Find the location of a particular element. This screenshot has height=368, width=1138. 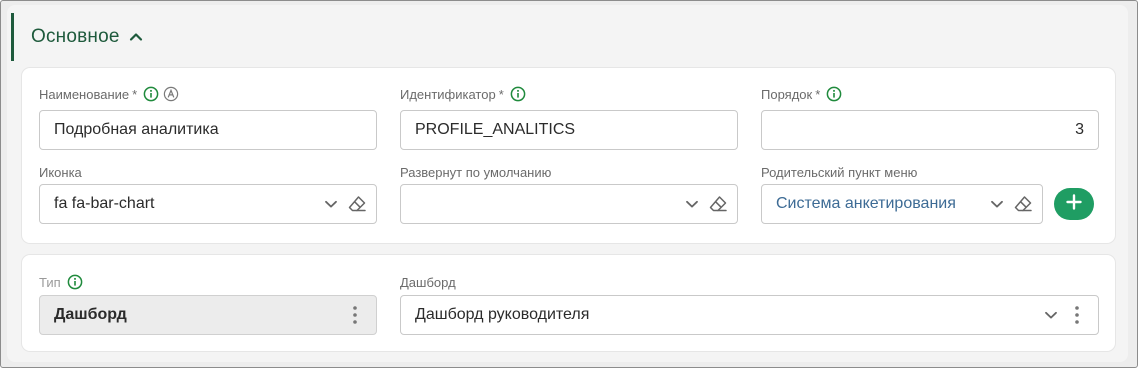

expanded-select is located at coordinates (569, 204).